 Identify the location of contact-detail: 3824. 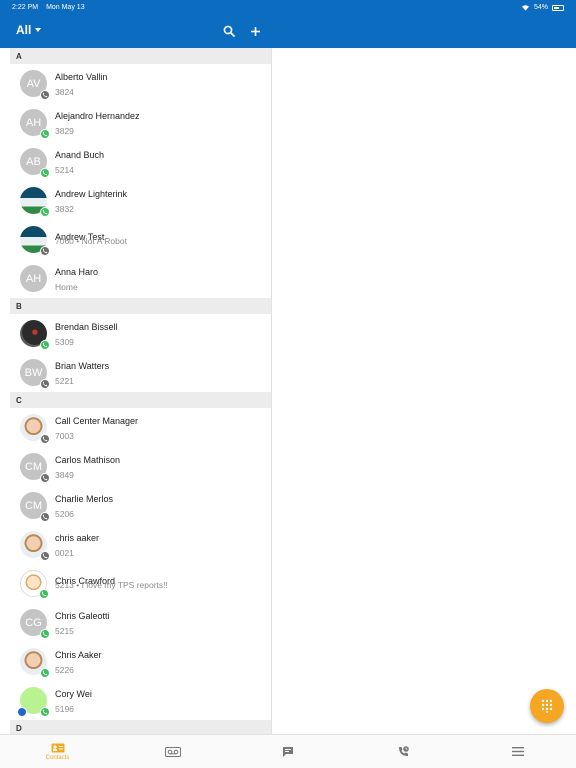
(64, 92).